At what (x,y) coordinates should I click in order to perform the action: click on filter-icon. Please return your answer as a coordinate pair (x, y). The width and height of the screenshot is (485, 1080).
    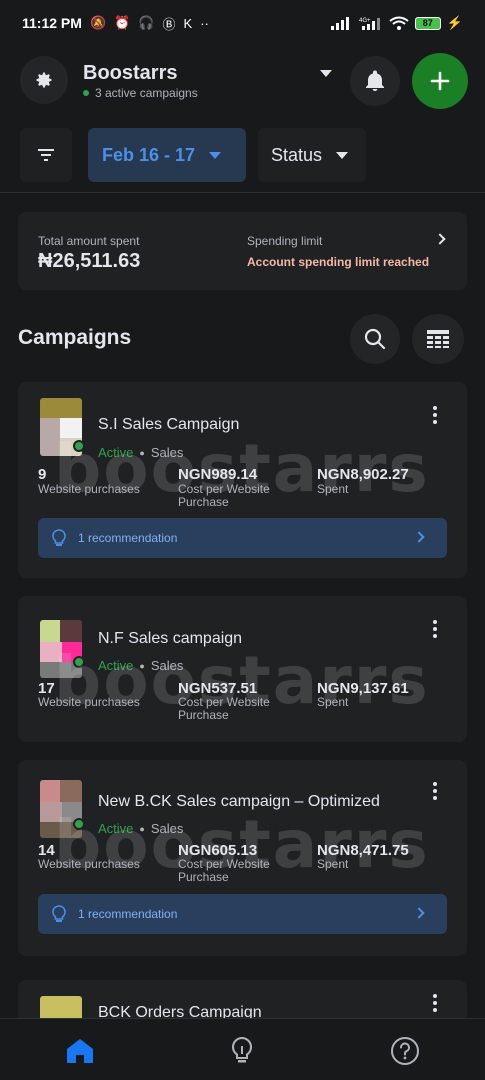
    Looking at the image, I should click on (46, 155).